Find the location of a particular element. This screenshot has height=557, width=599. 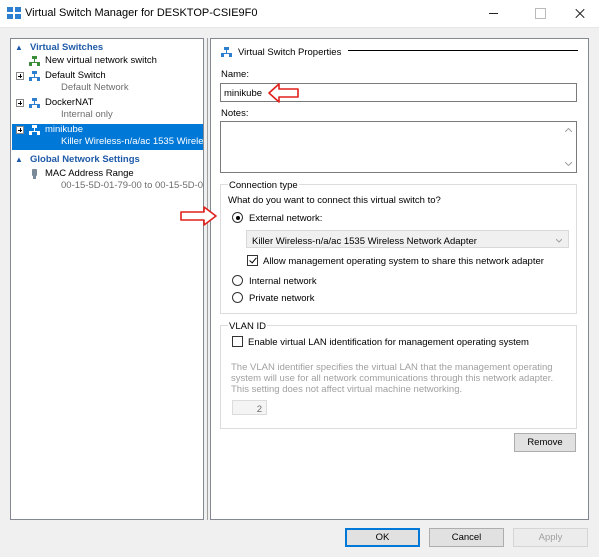

vlan-id-input: 2 is located at coordinates (249, 407).